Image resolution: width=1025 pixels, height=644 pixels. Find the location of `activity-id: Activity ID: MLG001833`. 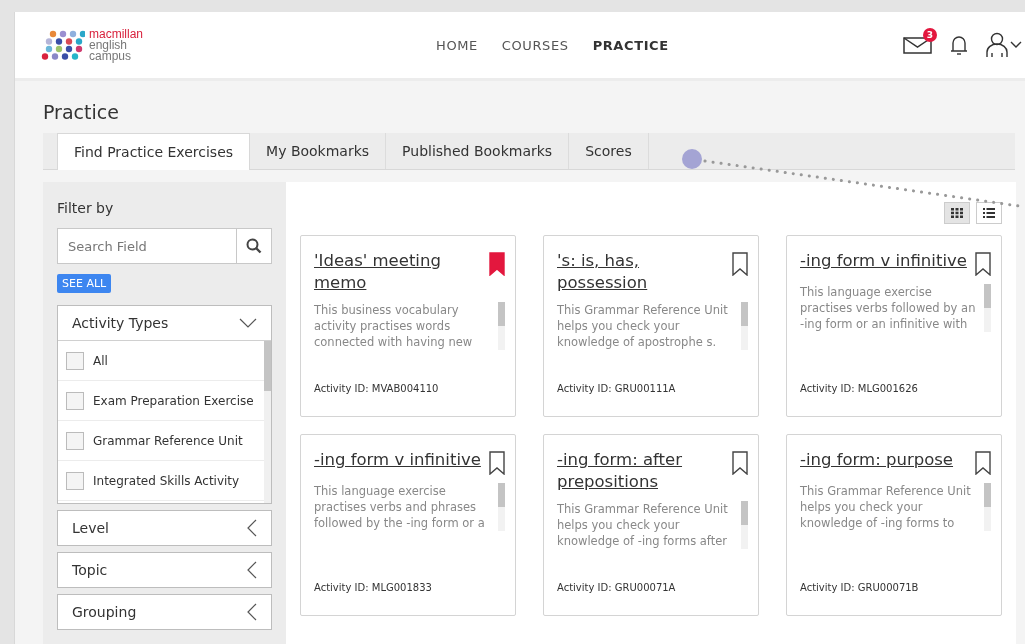

activity-id: Activity ID: MLG001833 is located at coordinates (373, 587).